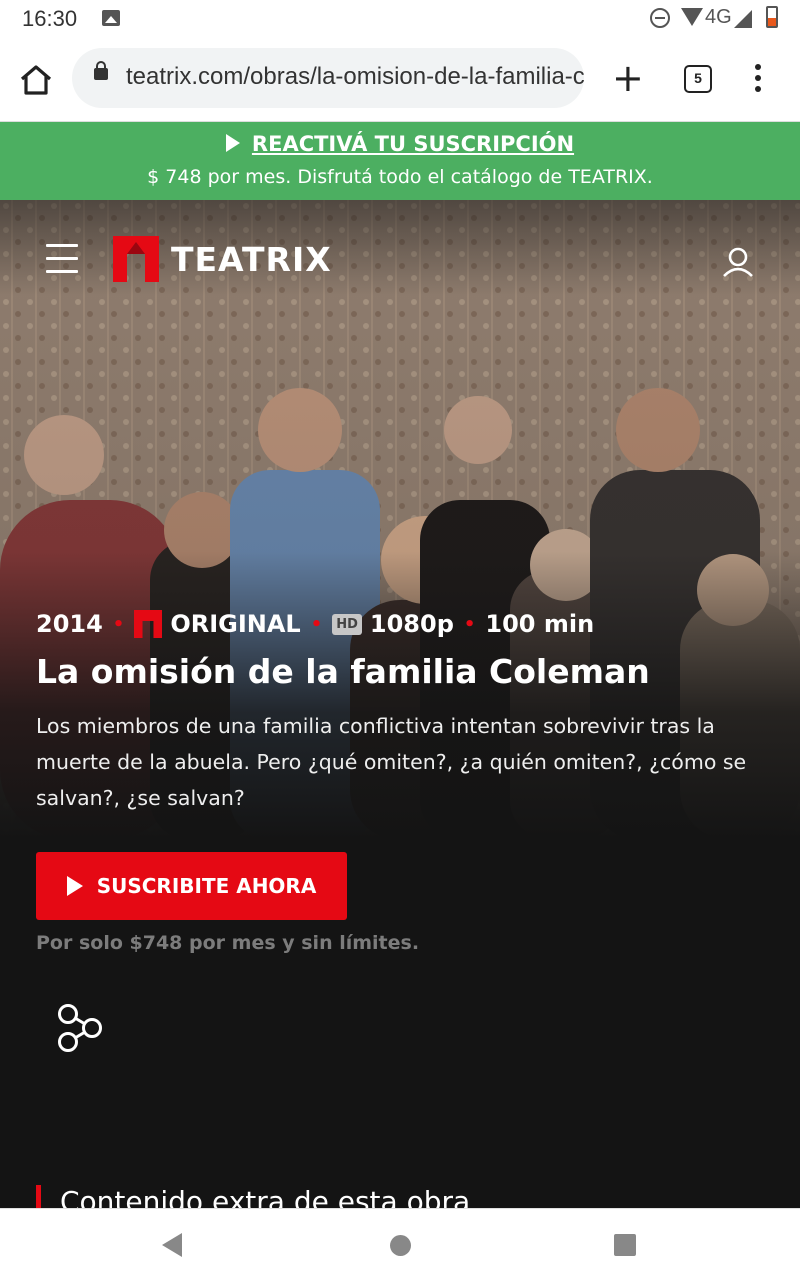  What do you see at coordinates (628, 78) in the screenshot?
I see `new-tab-button: +` at bounding box center [628, 78].